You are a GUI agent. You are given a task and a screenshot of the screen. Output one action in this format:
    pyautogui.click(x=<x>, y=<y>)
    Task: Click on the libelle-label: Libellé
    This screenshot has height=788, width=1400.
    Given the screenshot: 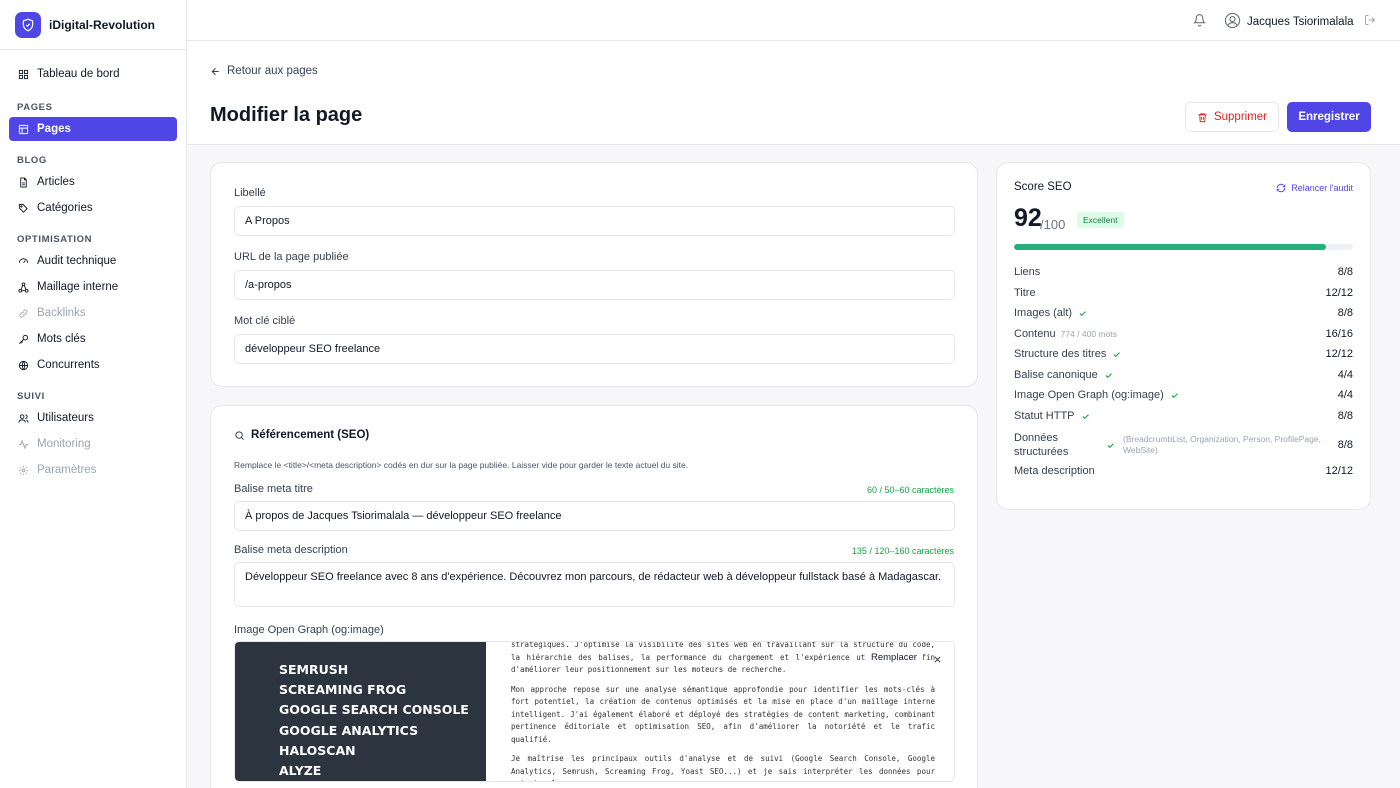 What is the action you would take?
    pyautogui.click(x=250, y=193)
    